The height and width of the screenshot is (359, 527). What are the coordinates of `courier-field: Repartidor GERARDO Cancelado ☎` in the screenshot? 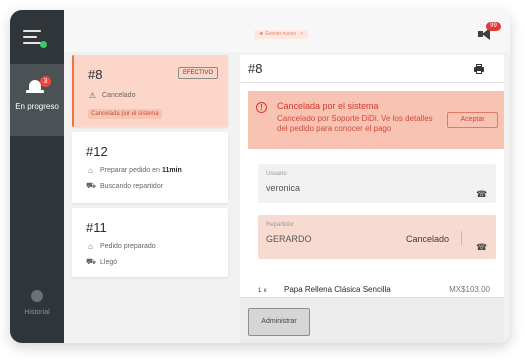 It's located at (377, 237).